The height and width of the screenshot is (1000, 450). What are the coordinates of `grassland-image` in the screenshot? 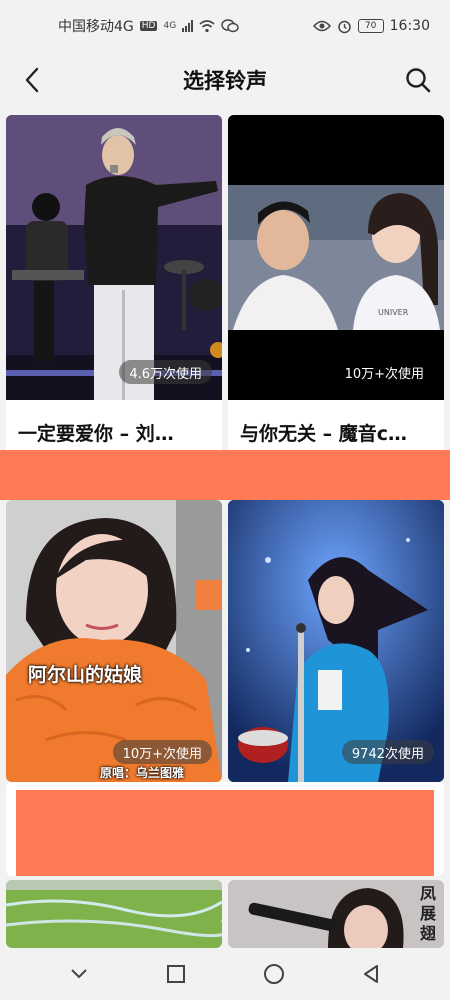 It's located at (114, 914).